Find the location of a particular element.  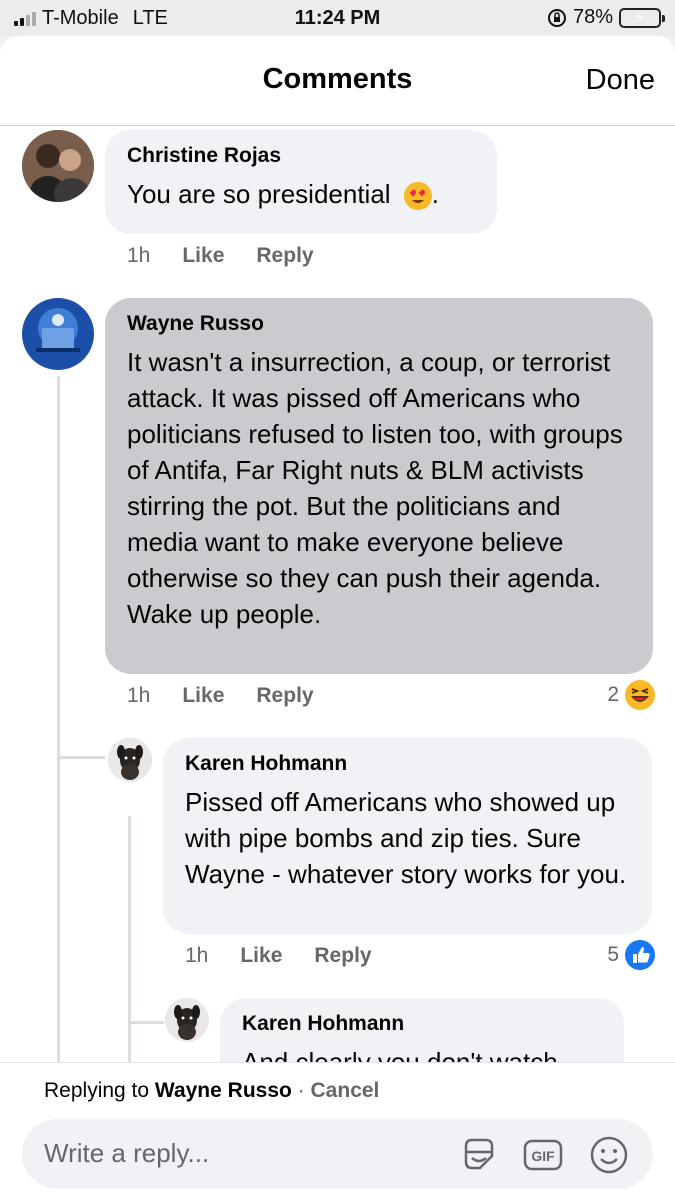

replying-to-label: Replying to Wayne Russo · Cancel is located at coordinates (211, 1091).